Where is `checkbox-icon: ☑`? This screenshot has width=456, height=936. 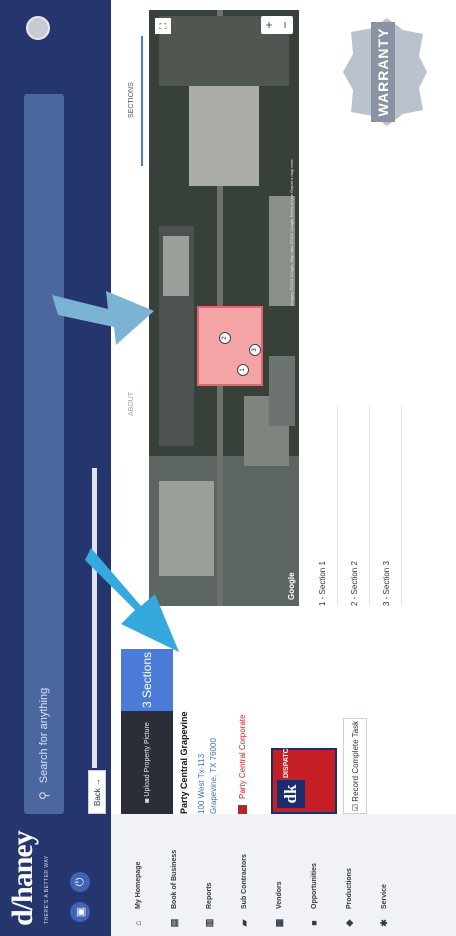 checkbox-icon: ☑ is located at coordinates (355, 806).